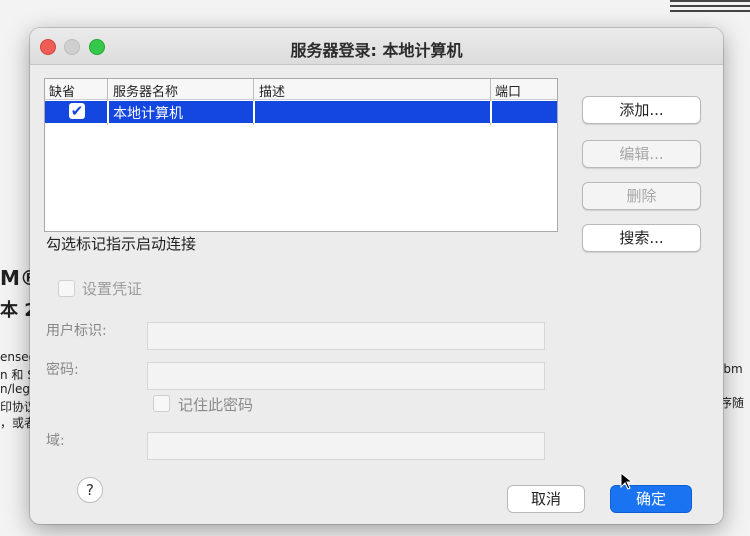 This screenshot has height=536, width=750. What do you see at coordinates (62, 90) in the screenshot?
I see `column-header-default: 缺省` at bounding box center [62, 90].